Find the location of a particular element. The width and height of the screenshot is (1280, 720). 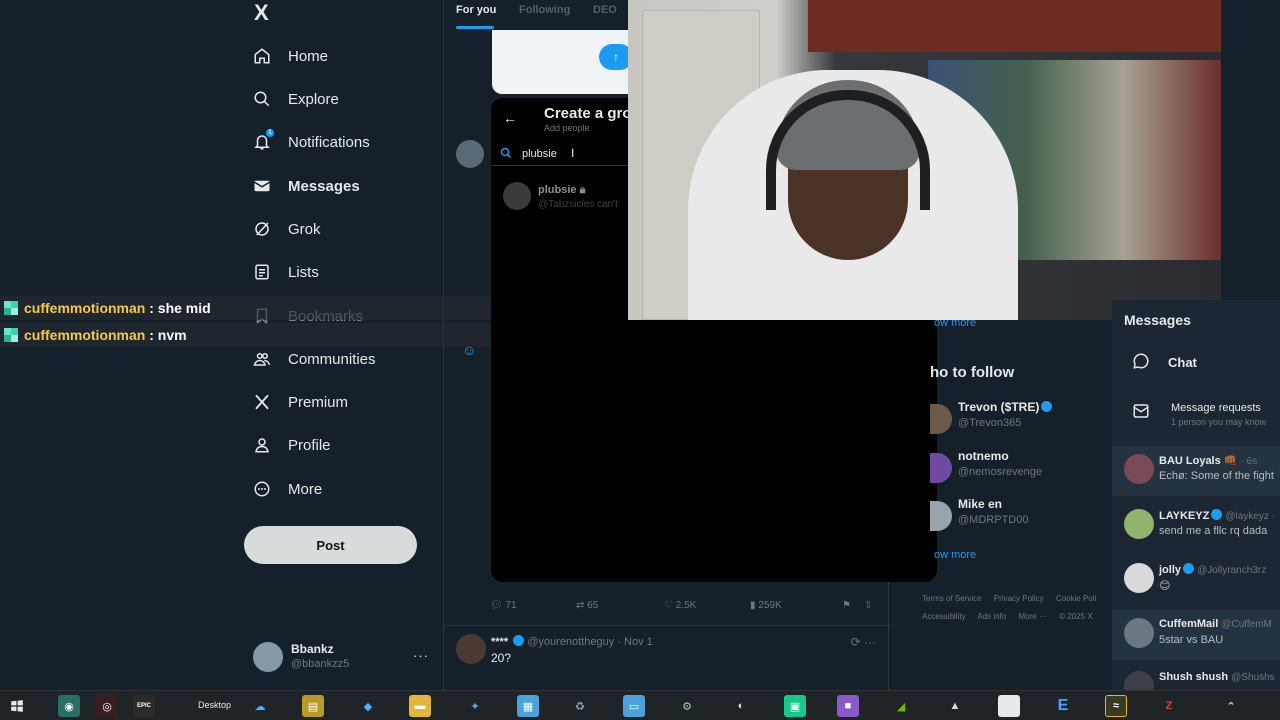

onedrive-icon: ☁ is located at coordinates (260, 706).